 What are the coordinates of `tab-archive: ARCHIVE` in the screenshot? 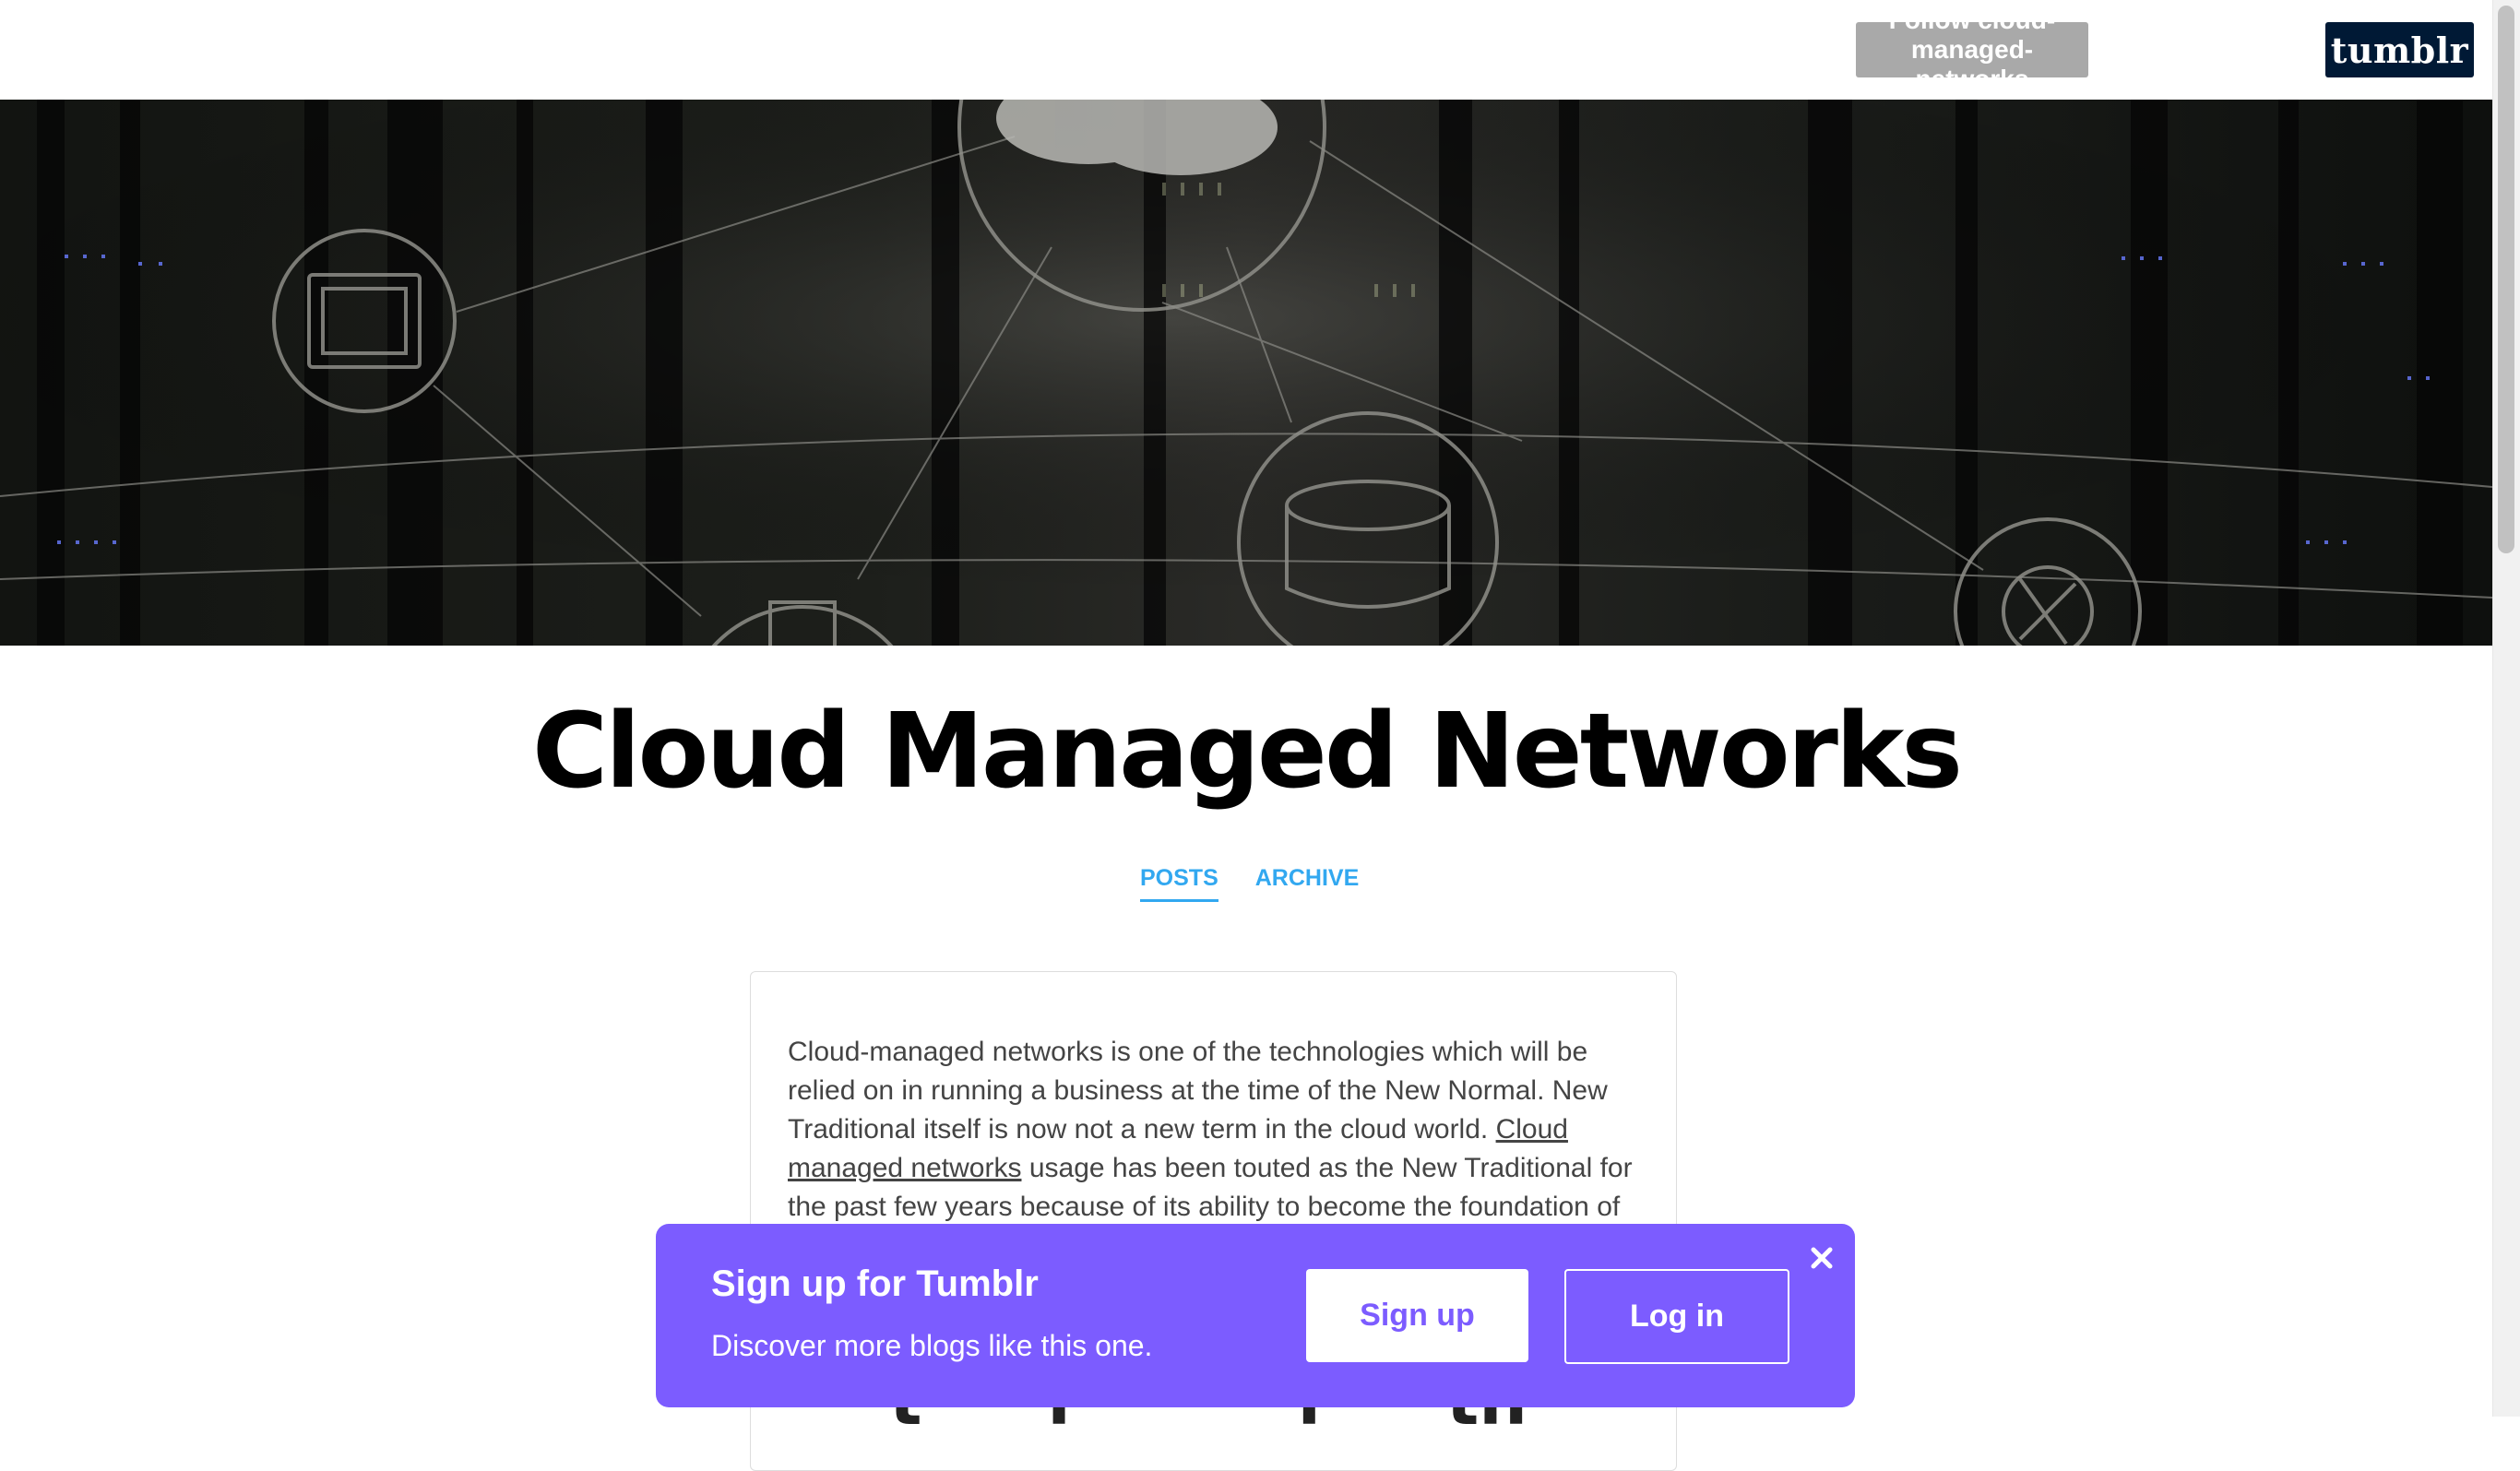 It's located at (1307, 880).